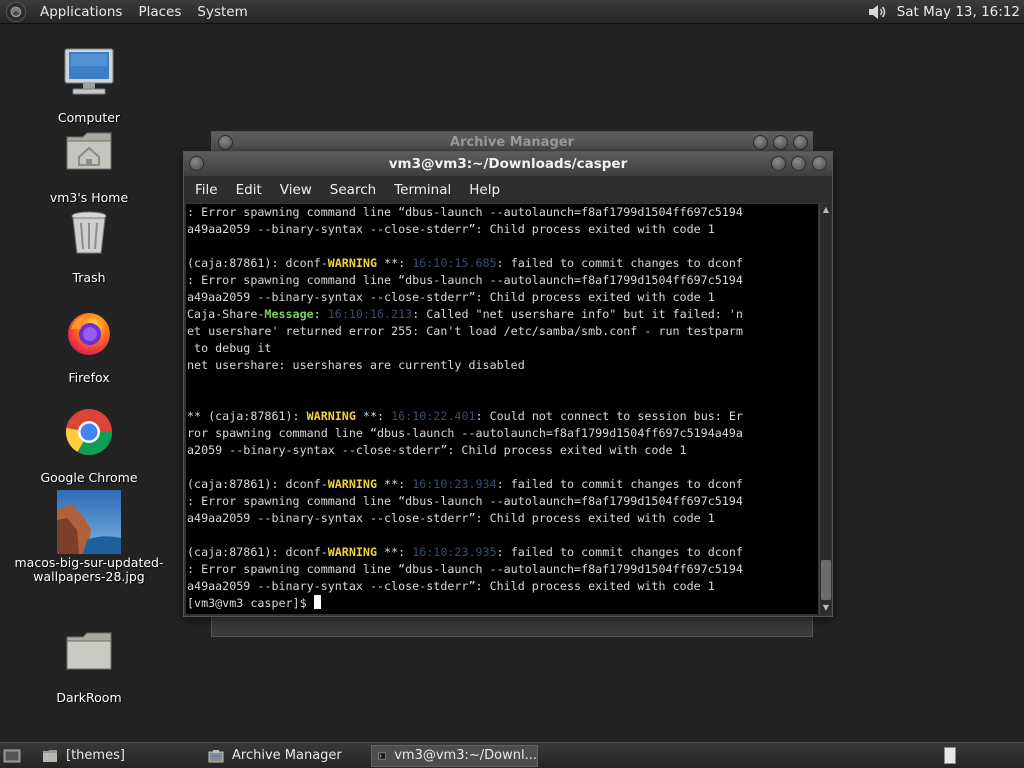 The width and height of the screenshot is (1024, 768). What do you see at coordinates (89, 345) in the screenshot?
I see `desktop-icon-firefox: Firefox` at bounding box center [89, 345].